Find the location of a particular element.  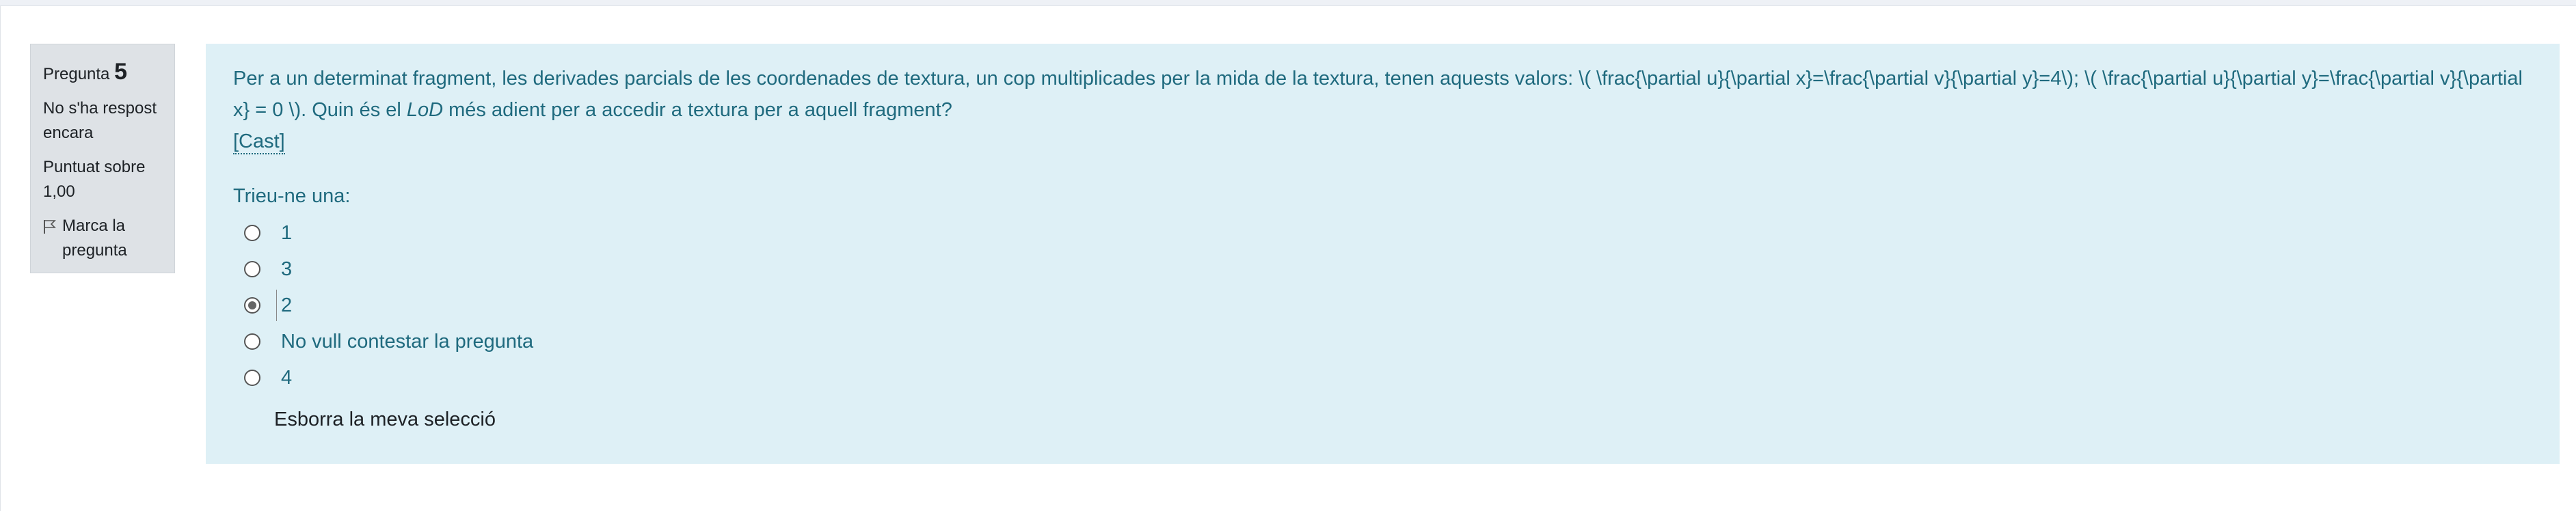

radio-button-selected is located at coordinates (252, 305).